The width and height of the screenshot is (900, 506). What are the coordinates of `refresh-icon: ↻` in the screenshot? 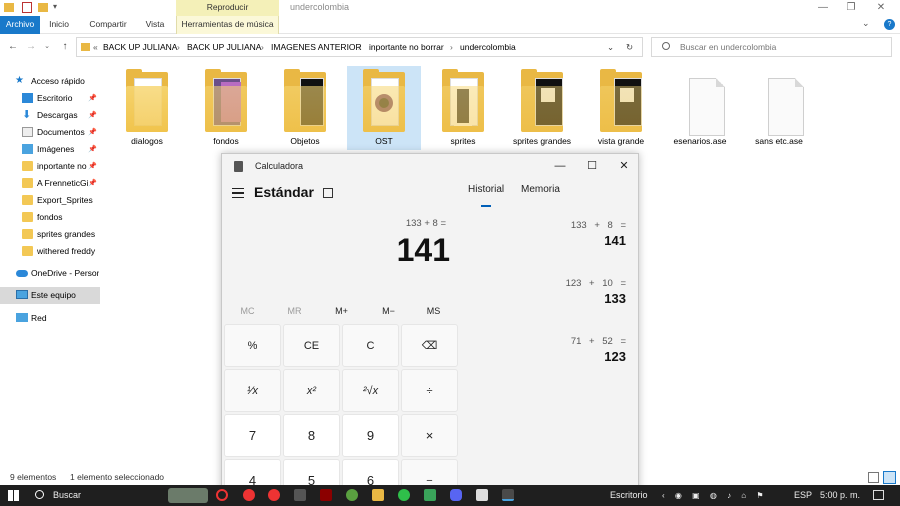 It's located at (629, 47).